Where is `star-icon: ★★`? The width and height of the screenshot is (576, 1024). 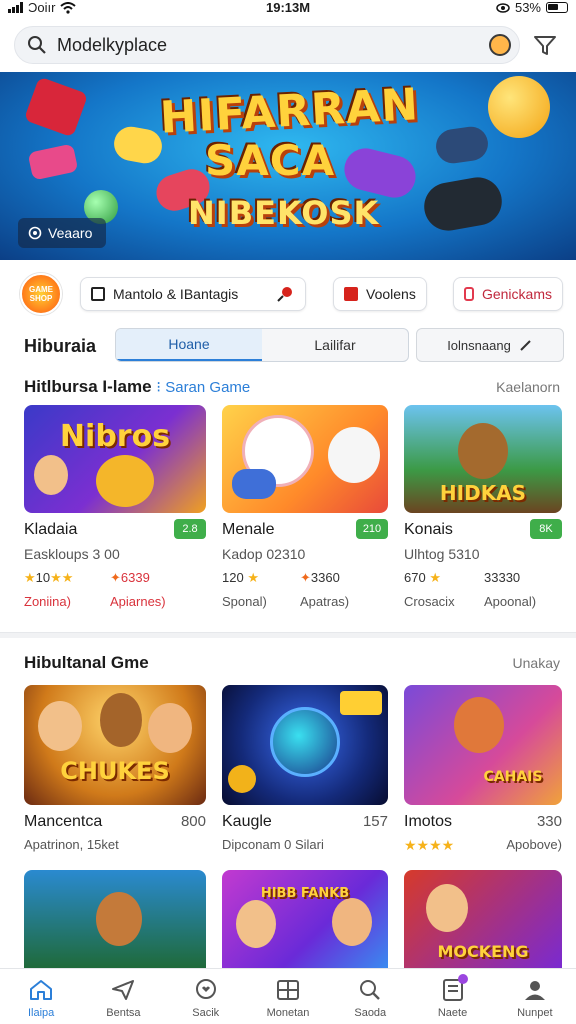 star-icon: ★★ is located at coordinates (62, 577).